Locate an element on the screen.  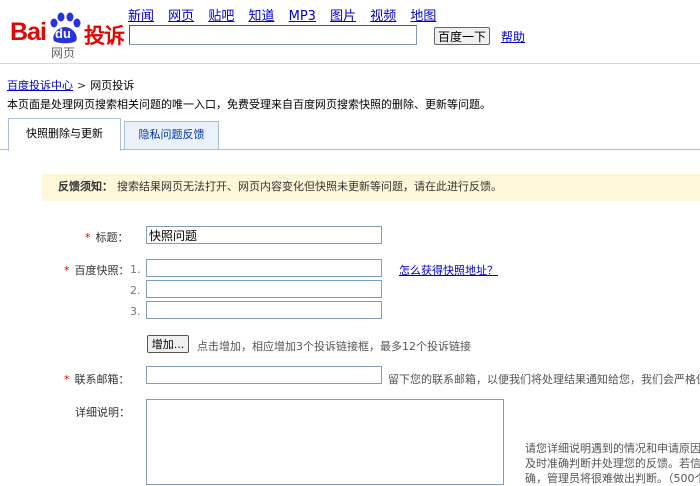
nav-link-zhidao: 知道 is located at coordinates (261, 16).